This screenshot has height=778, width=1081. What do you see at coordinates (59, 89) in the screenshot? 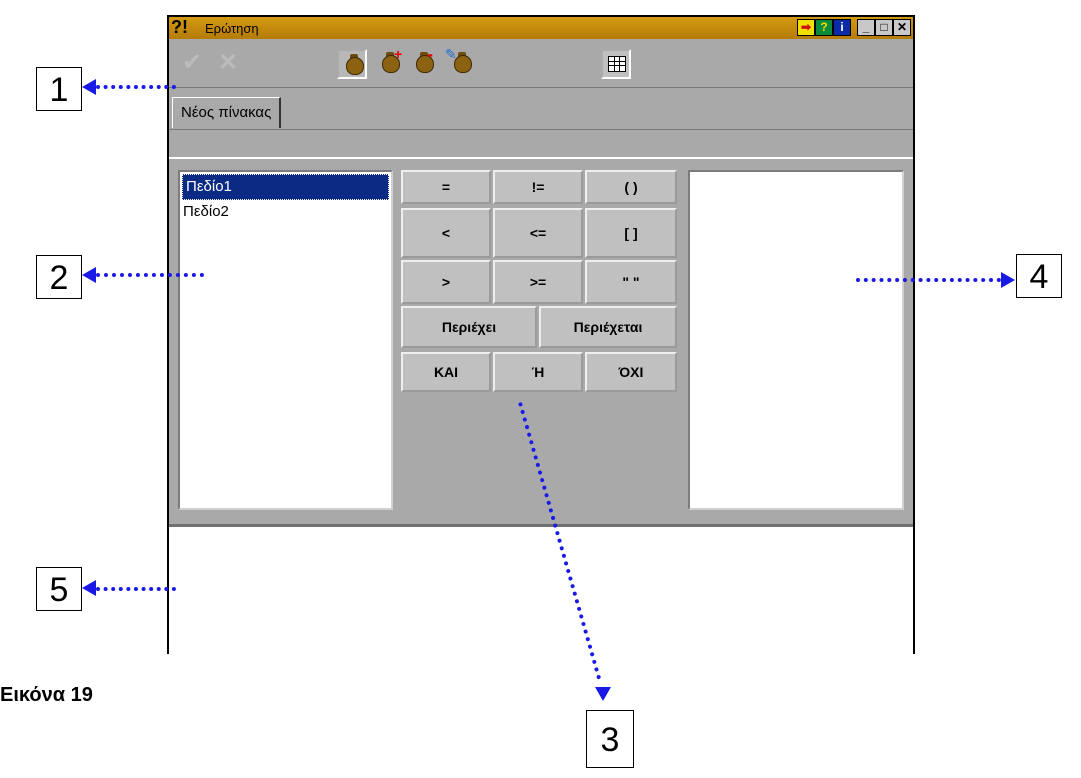
I see `callout-1: 1` at bounding box center [59, 89].